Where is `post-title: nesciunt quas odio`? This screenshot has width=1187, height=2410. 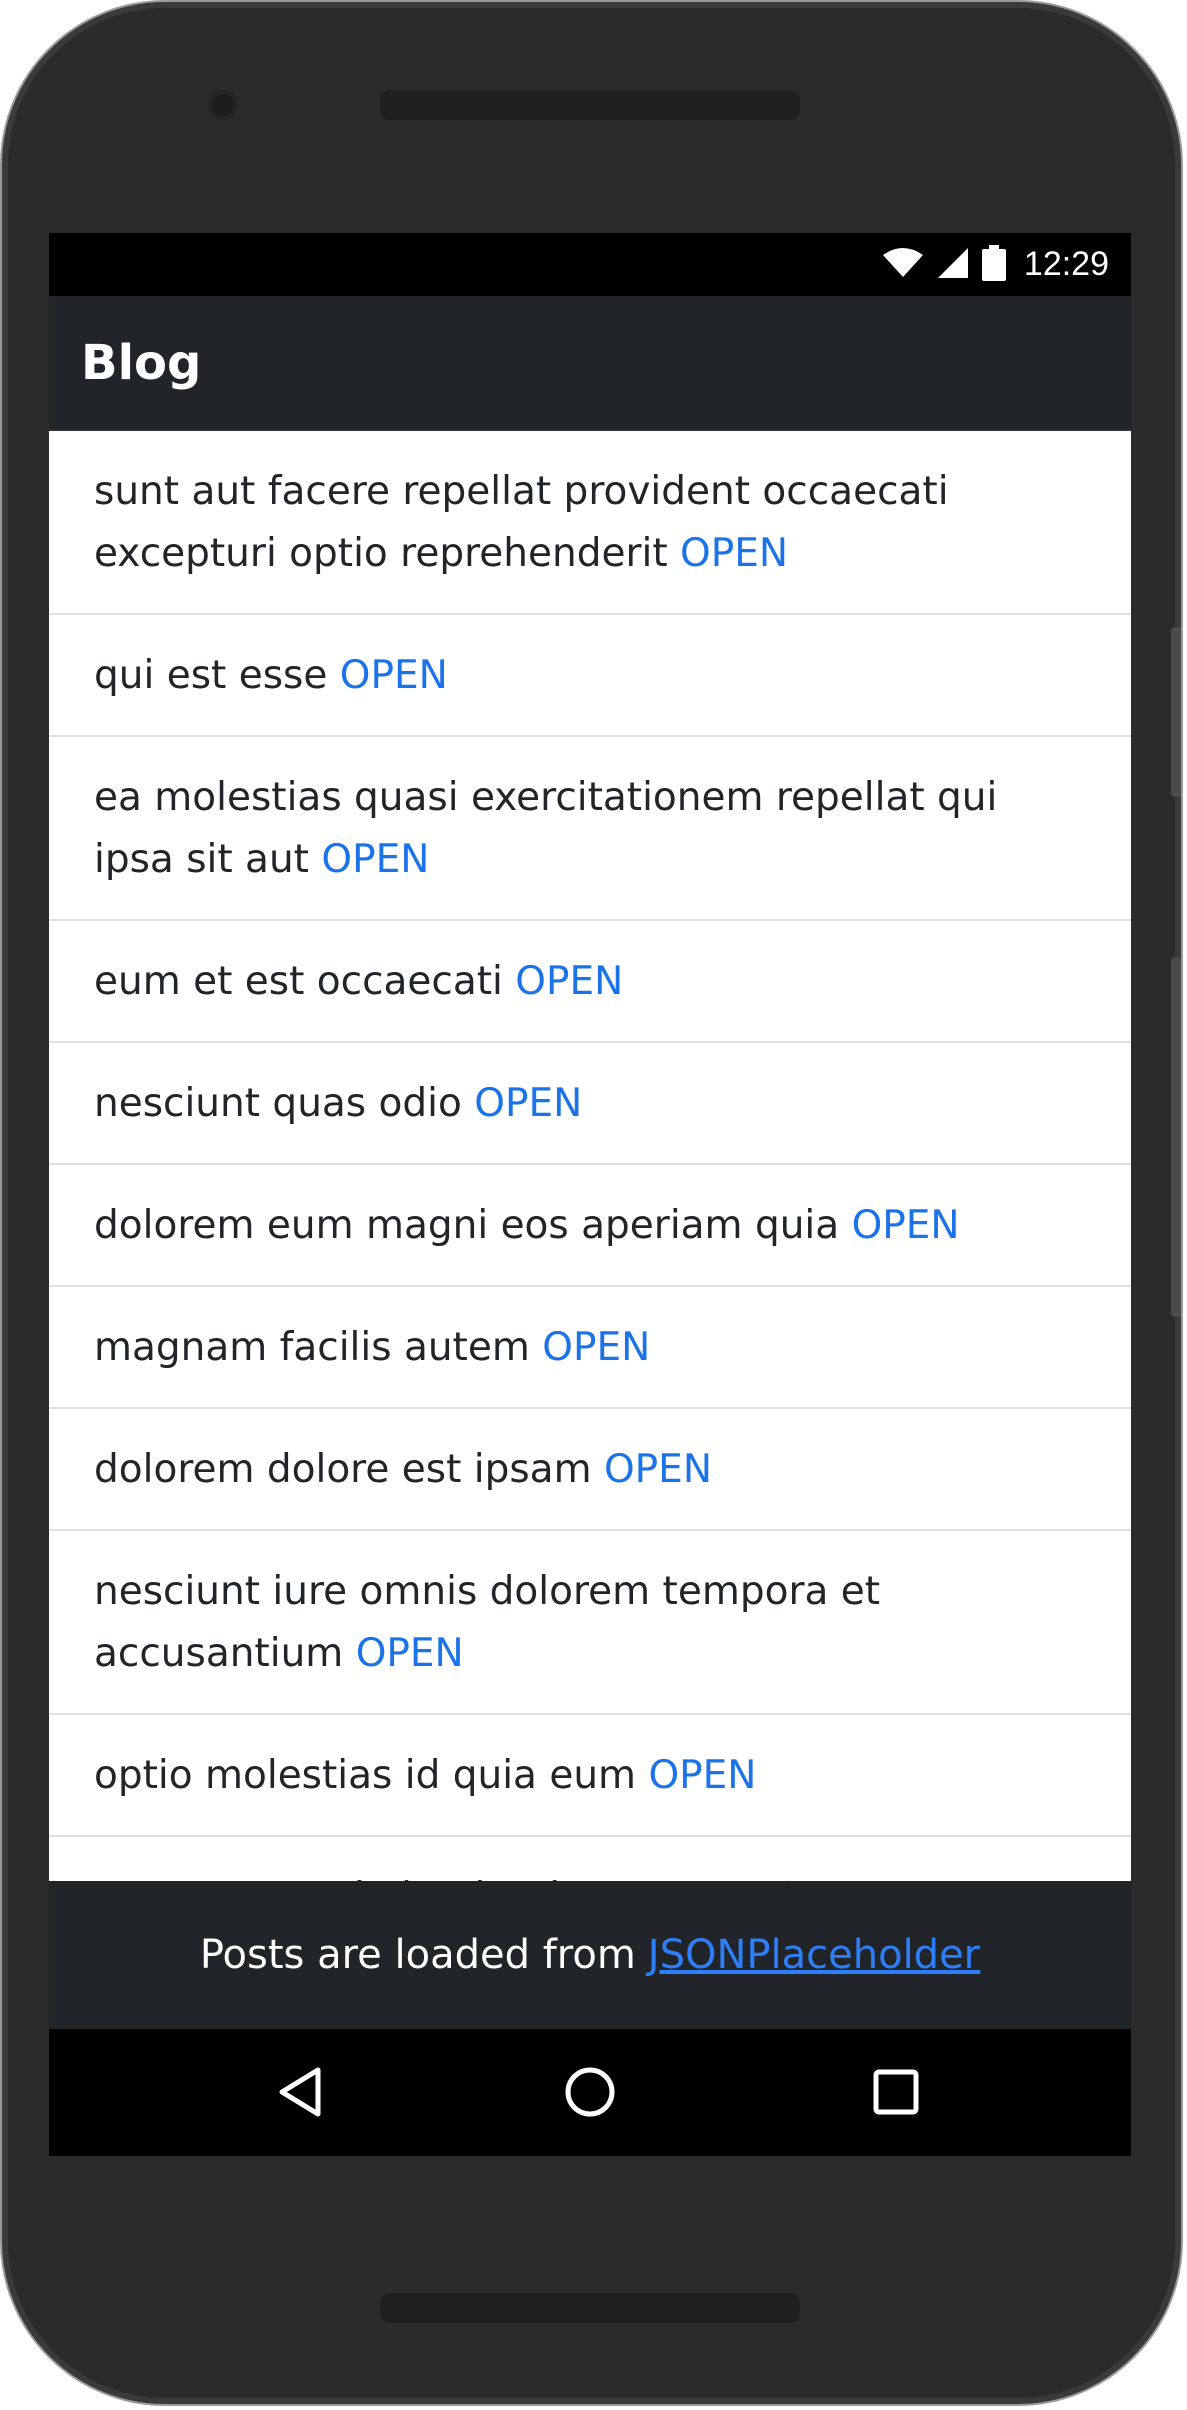
post-title: nesciunt quas odio is located at coordinates (278, 1103).